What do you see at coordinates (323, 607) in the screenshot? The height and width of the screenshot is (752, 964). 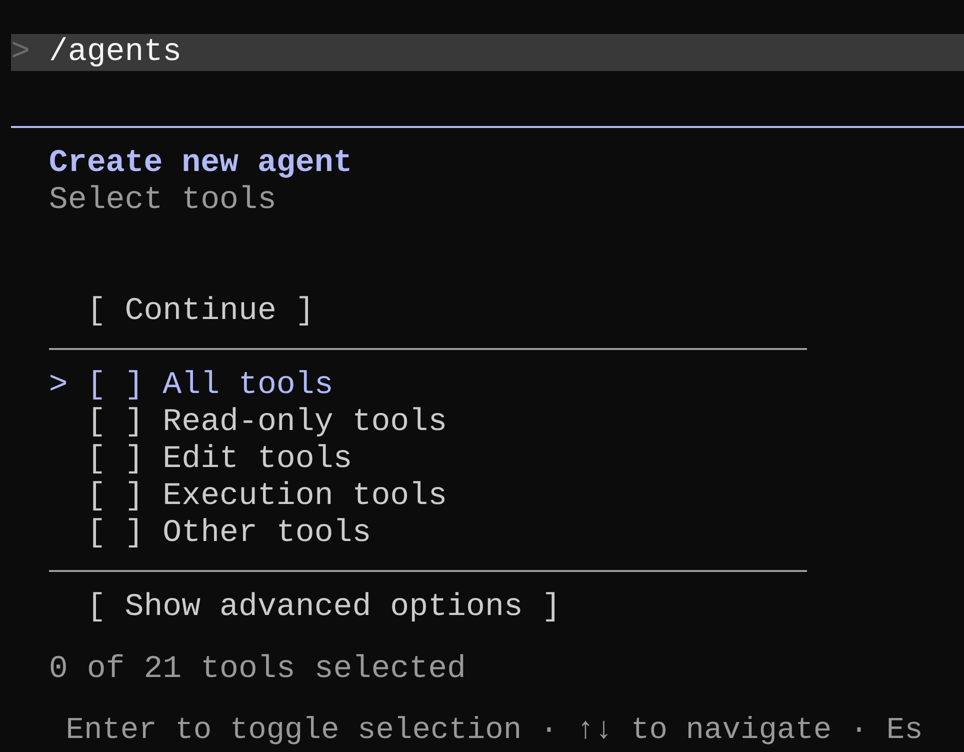 I see `advanced-options-button: [ Show advanced options ]` at bounding box center [323, 607].